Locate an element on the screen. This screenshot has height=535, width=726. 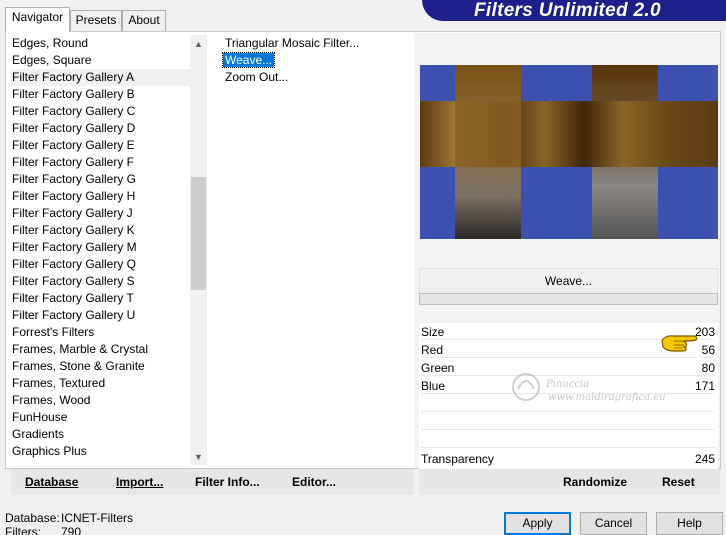
param-blue: Blue 171 is located at coordinates (568, 386).